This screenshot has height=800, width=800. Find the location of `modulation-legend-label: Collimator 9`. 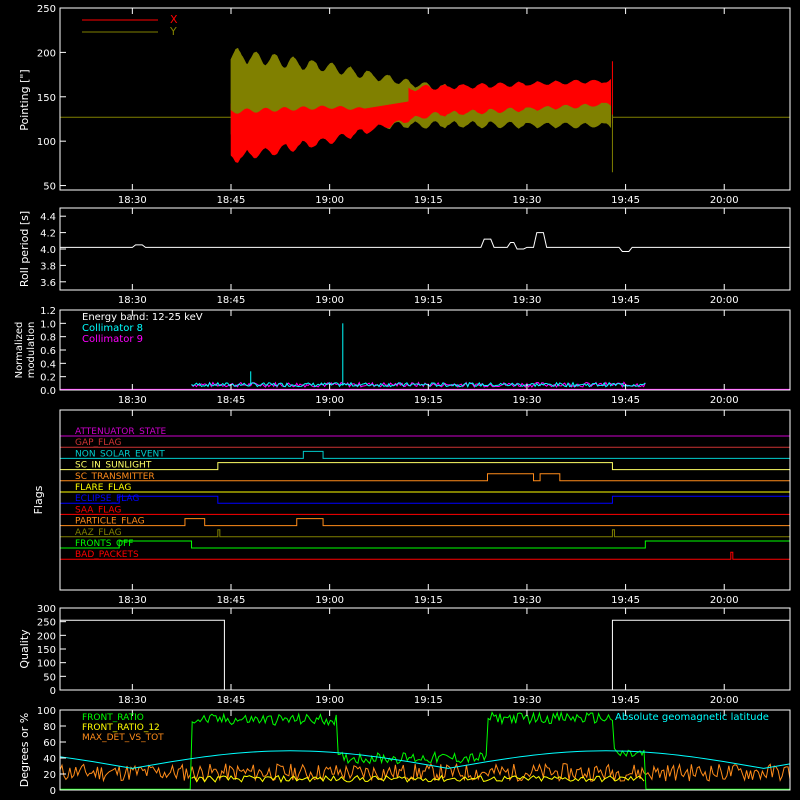

modulation-legend-label: Collimator 9 is located at coordinates (112, 339).